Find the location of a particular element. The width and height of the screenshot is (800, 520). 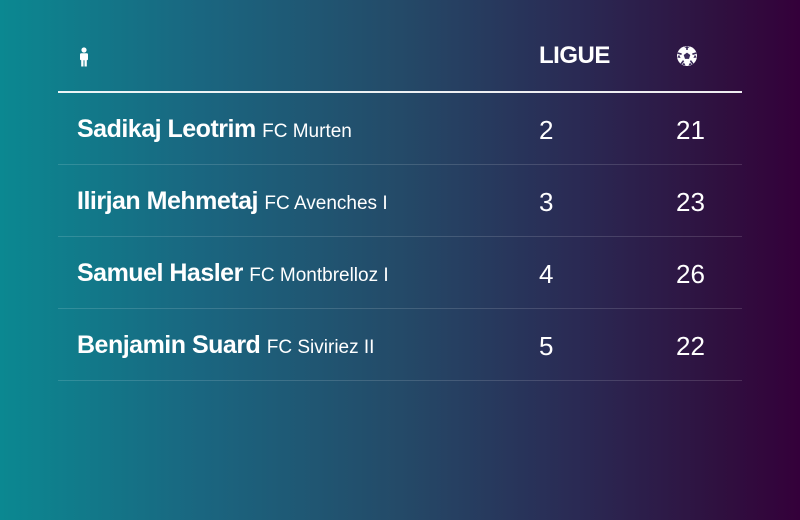

table-row: Samuel Hasler FC Montbrelloz I 4 26 is located at coordinates (400, 273).